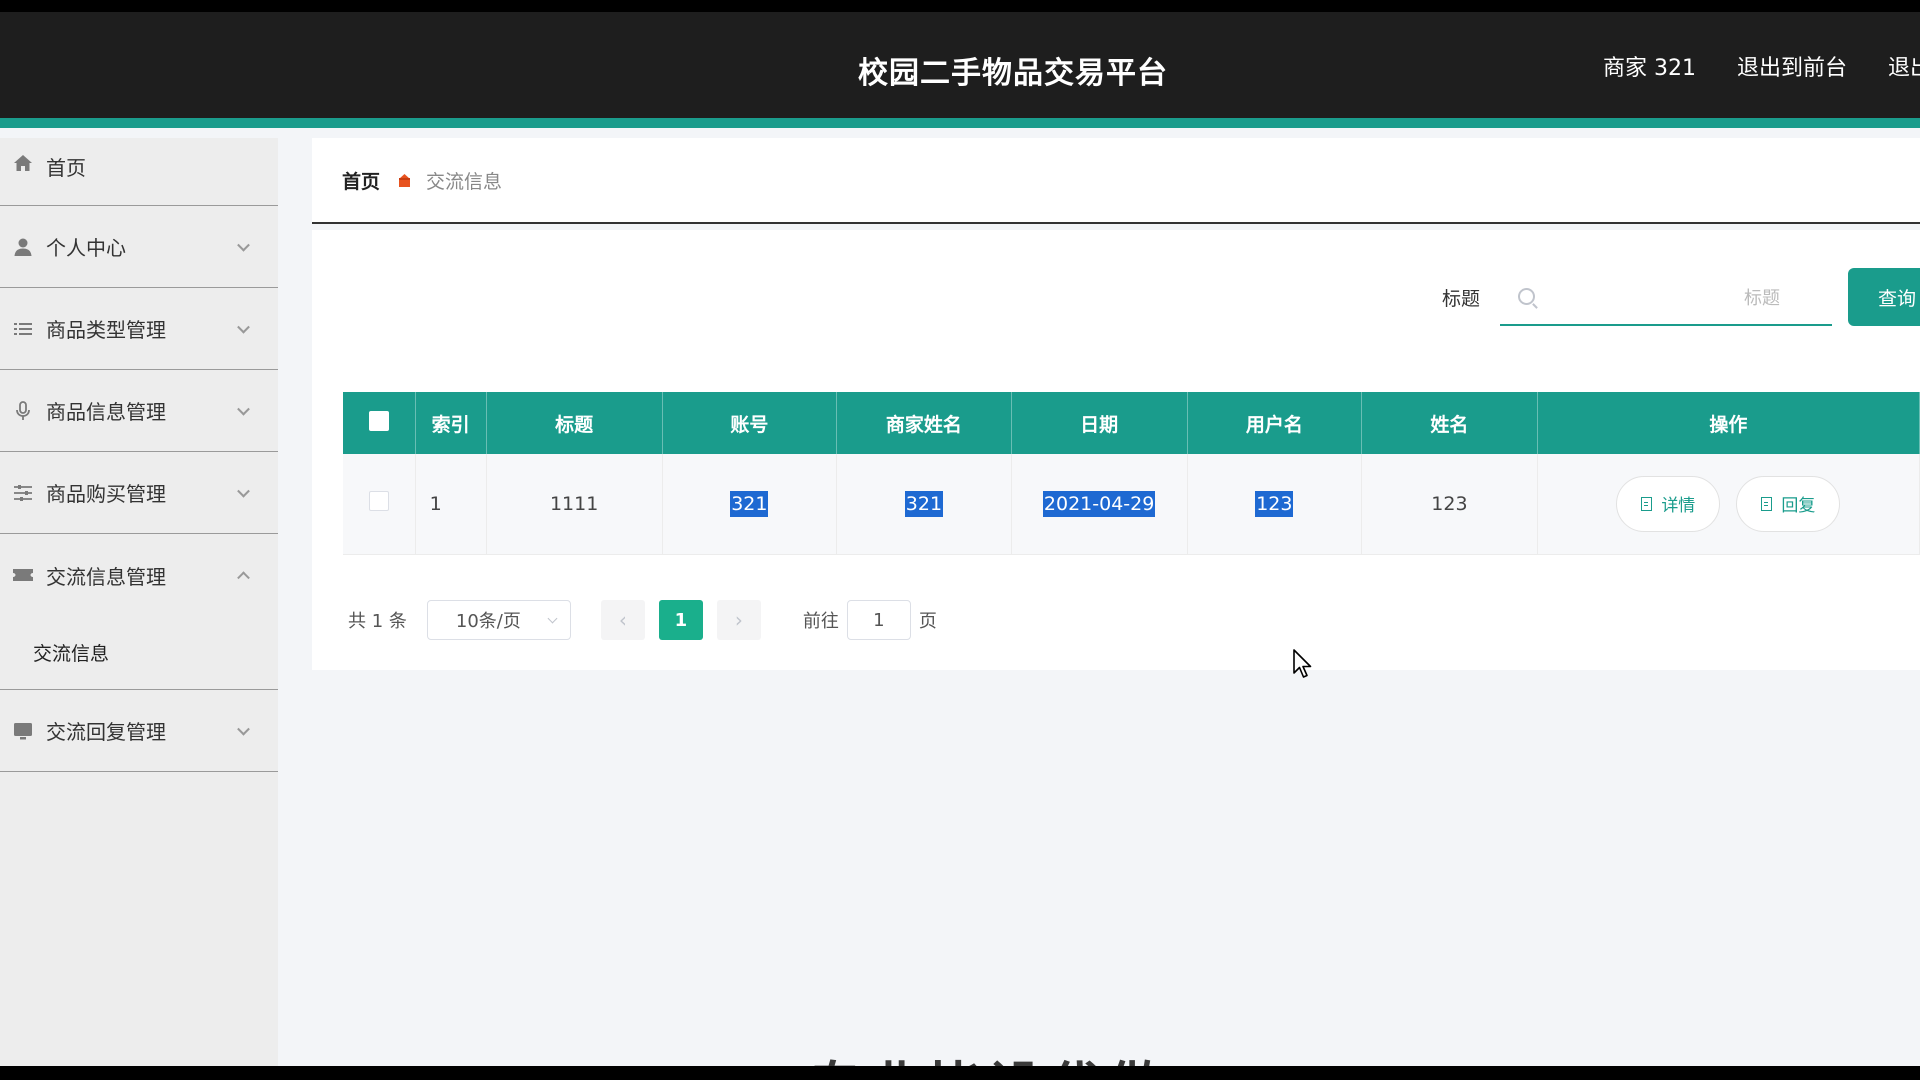  I want to click on breadcrumb: 首页 交流信息, so click(1116, 181).